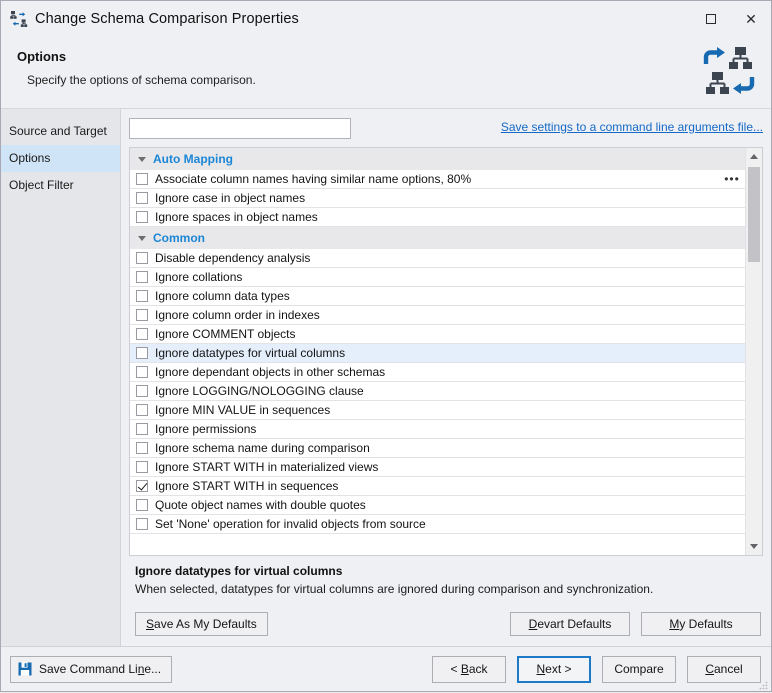 The height and width of the screenshot is (693, 772). Describe the element at coordinates (455, 669) in the screenshot. I see `back-label-pre: <` at that location.